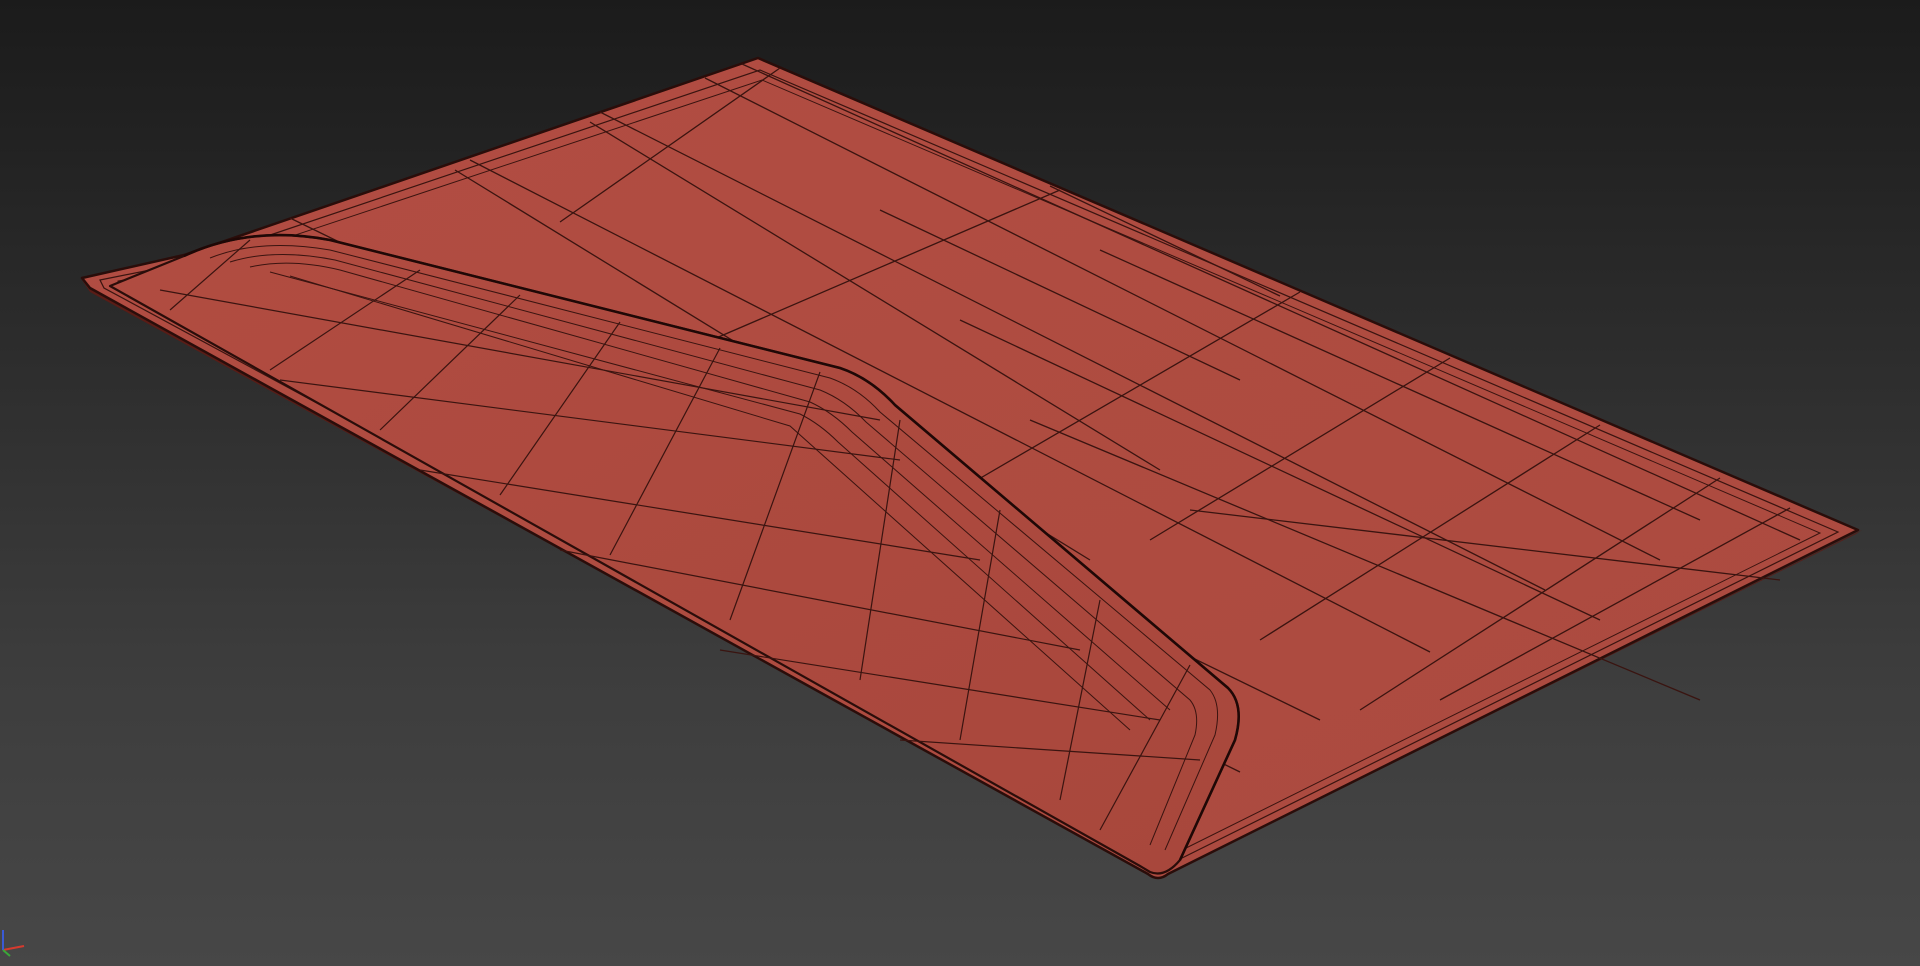 Image resolution: width=1920 pixels, height=966 pixels. I want to click on xyz-axis-tripod-icon, so click(13, 943).